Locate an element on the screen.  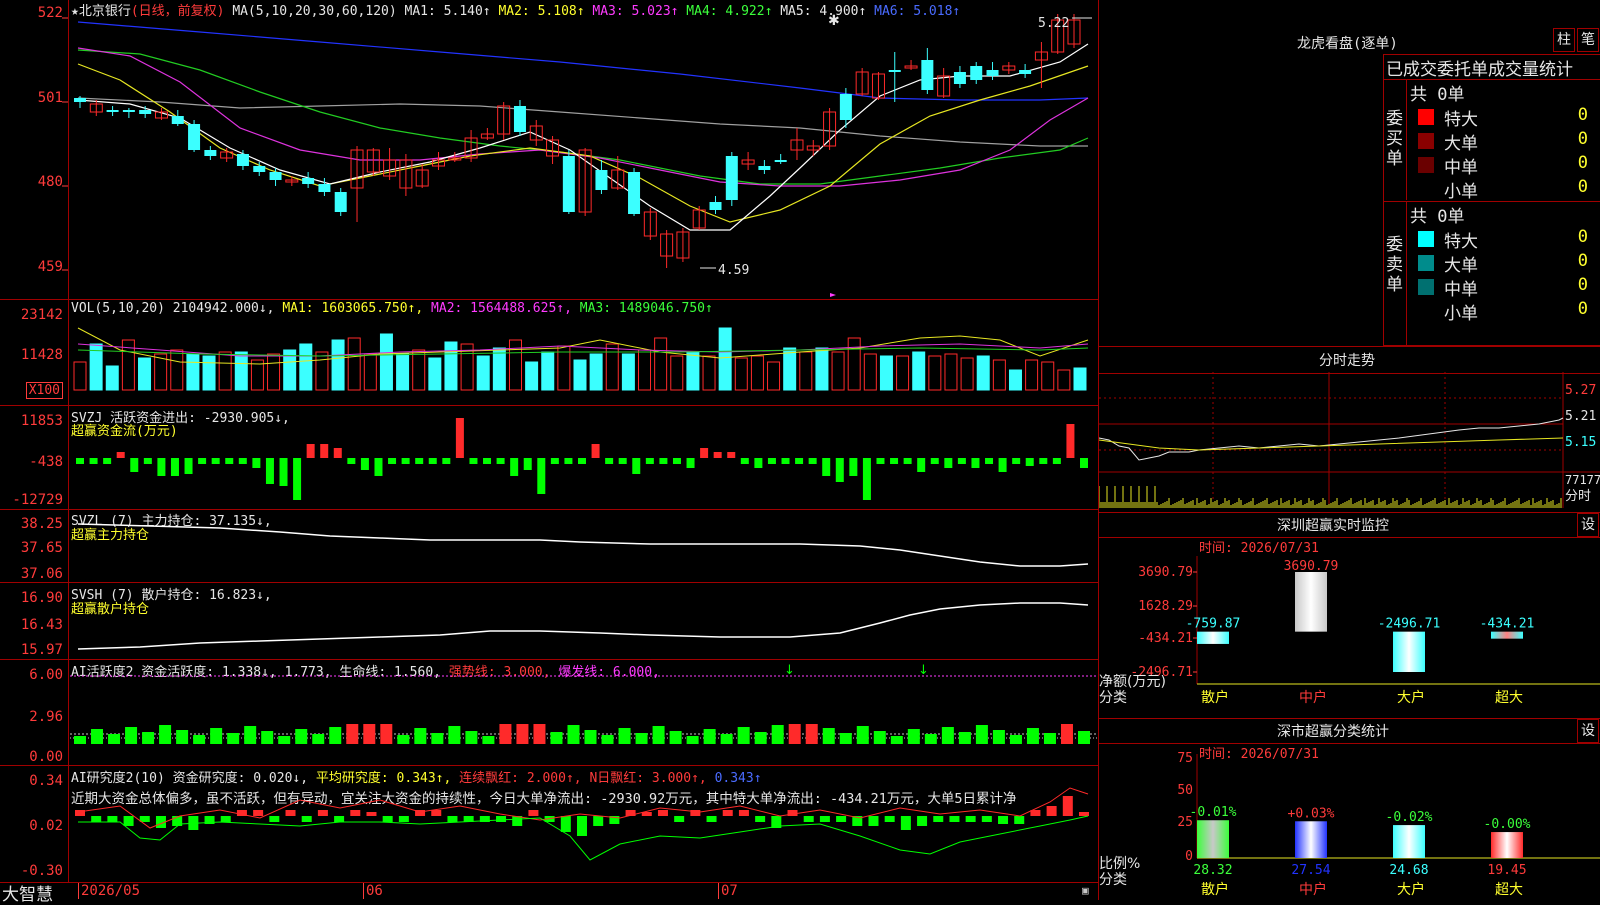
stats-settings-button: 设 is located at coordinates (1588, 731).